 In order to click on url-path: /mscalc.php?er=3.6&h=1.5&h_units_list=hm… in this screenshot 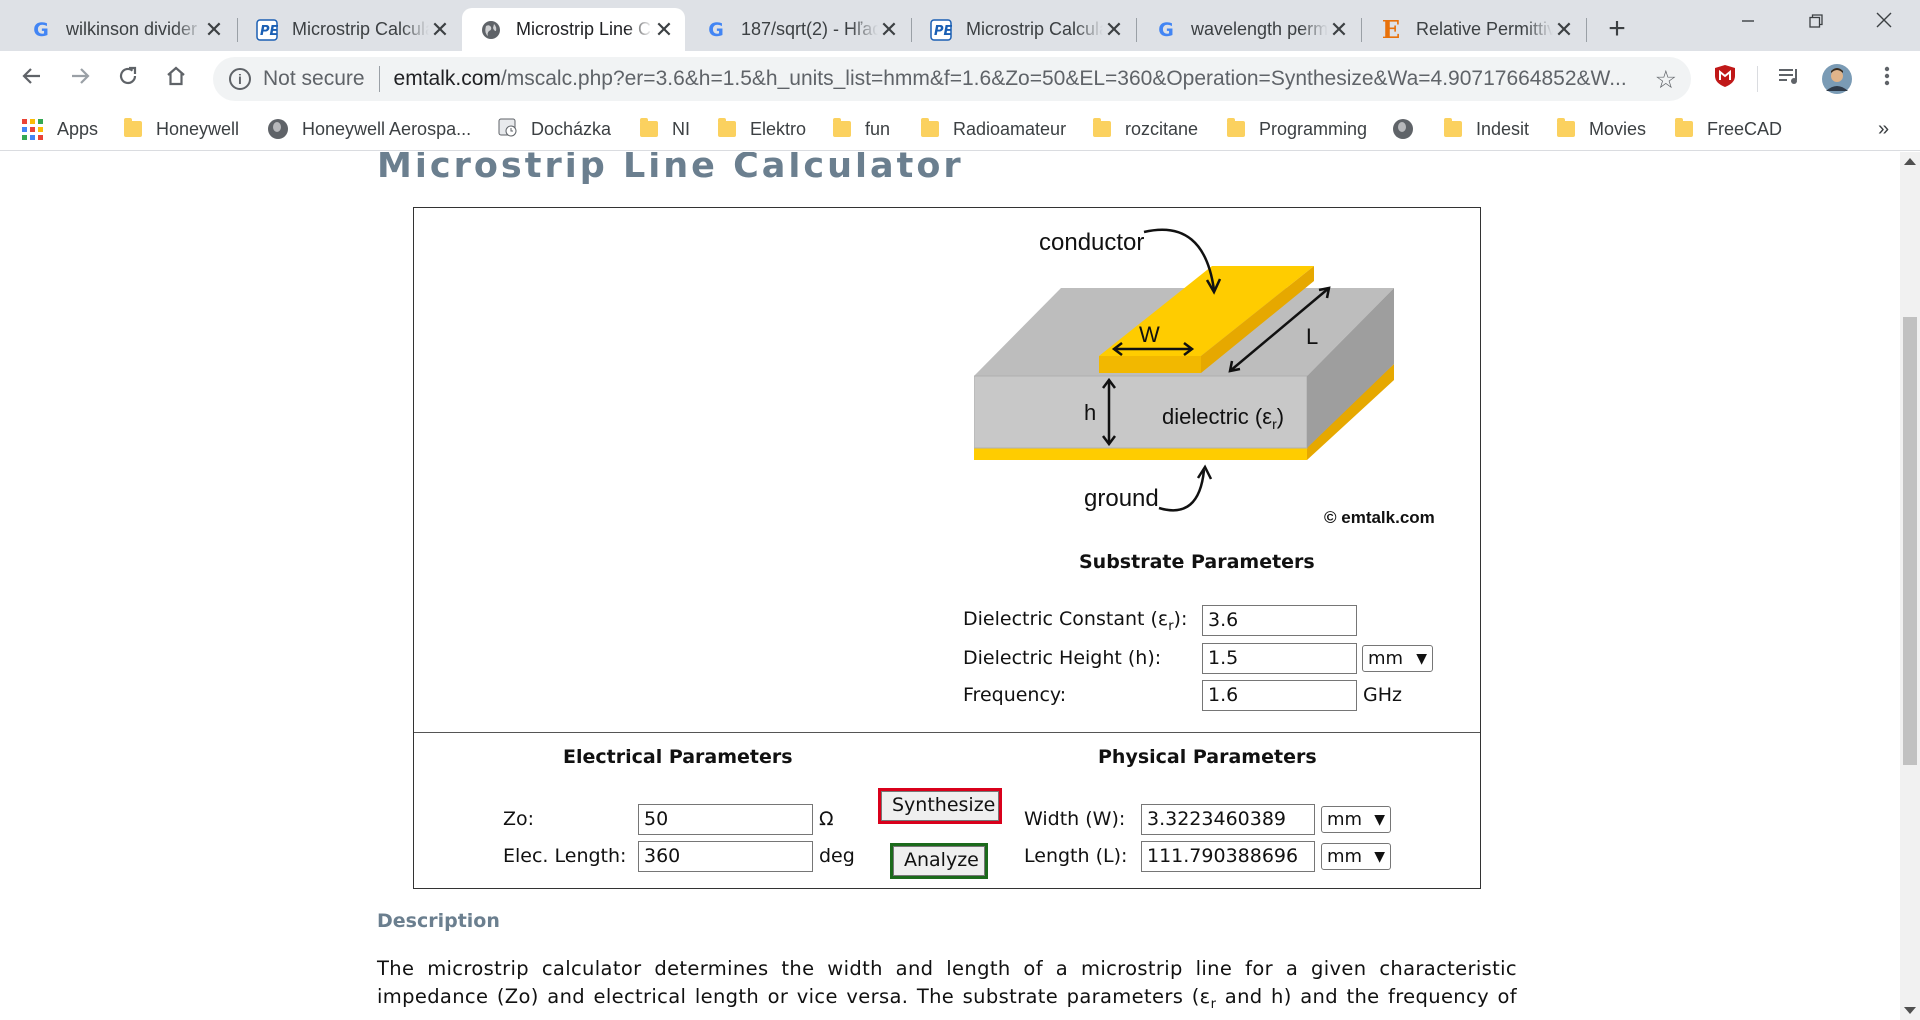, I will do `click(1064, 79)`.